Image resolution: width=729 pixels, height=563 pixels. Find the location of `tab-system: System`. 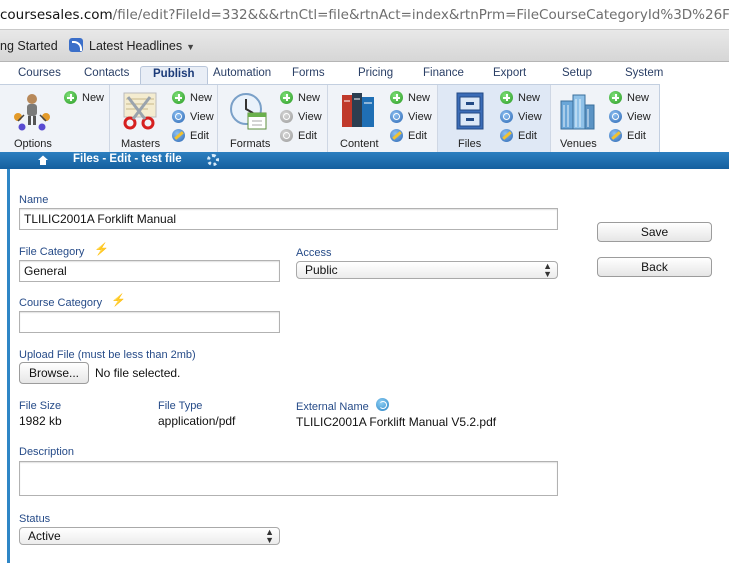

tab-system: System is located at coordinates (644, 73).